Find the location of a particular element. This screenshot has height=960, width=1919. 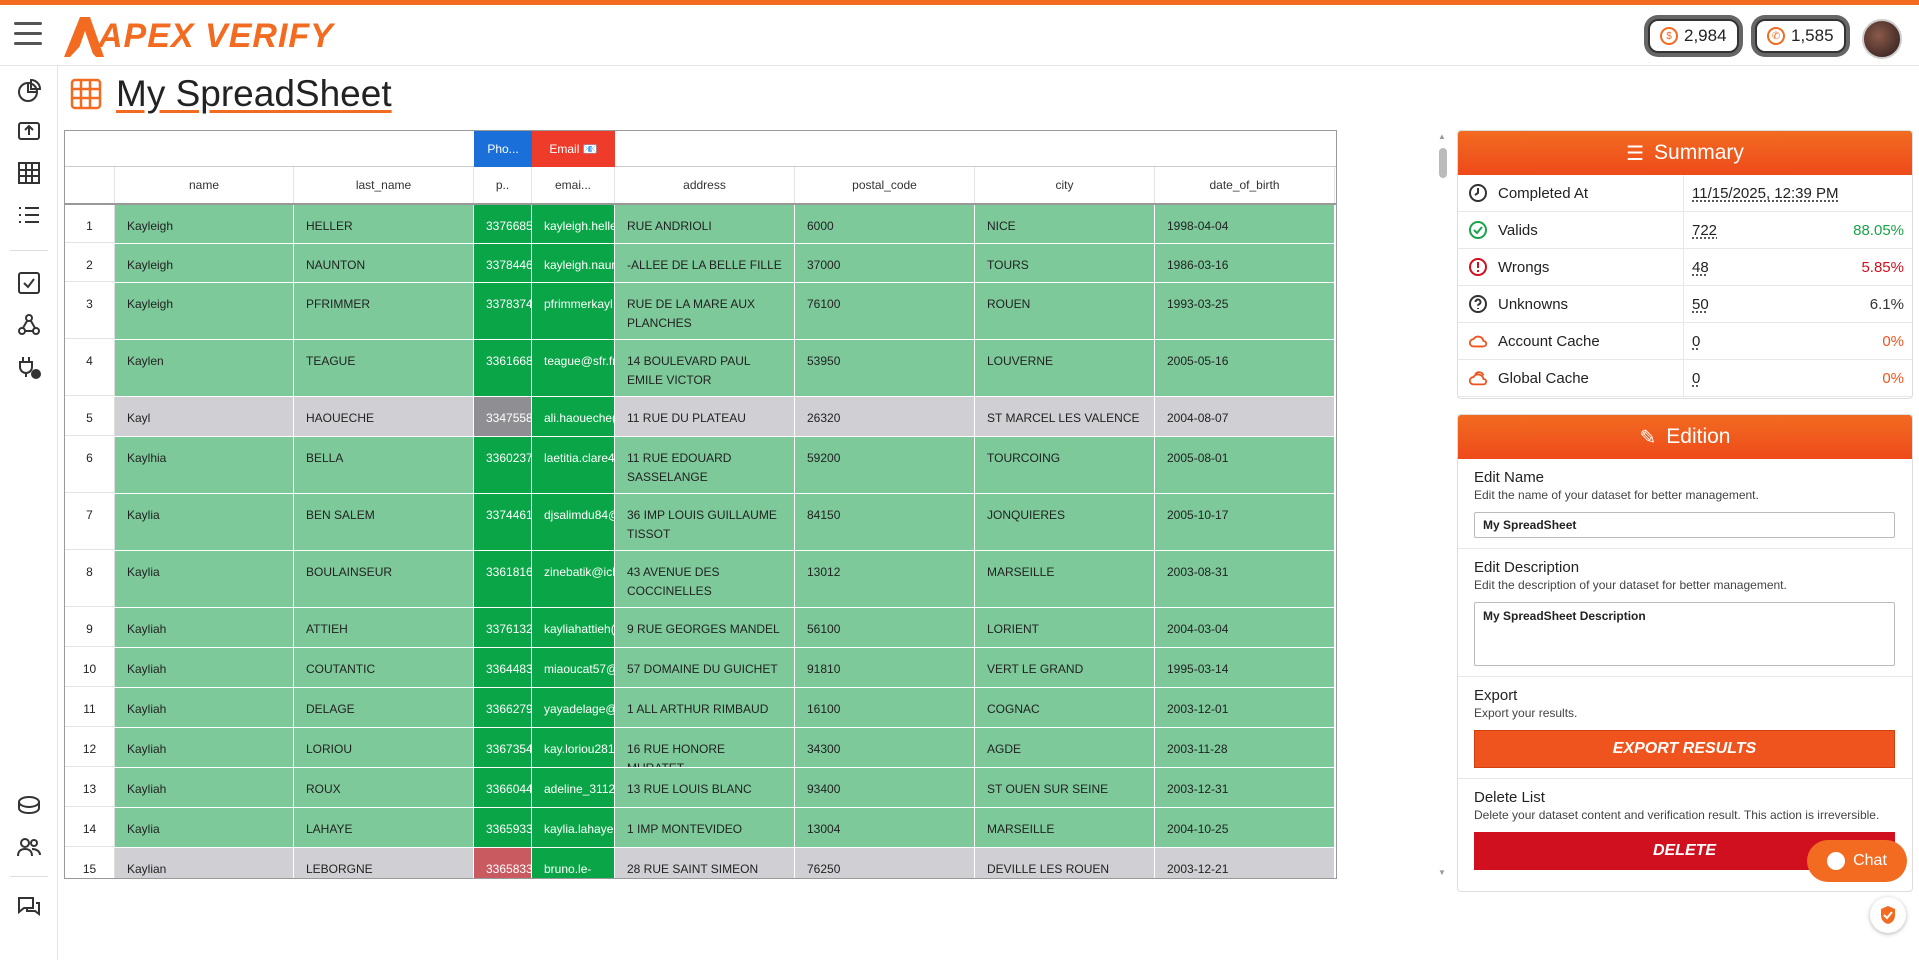

row-index: 2 is located at coordinates (90, 263).